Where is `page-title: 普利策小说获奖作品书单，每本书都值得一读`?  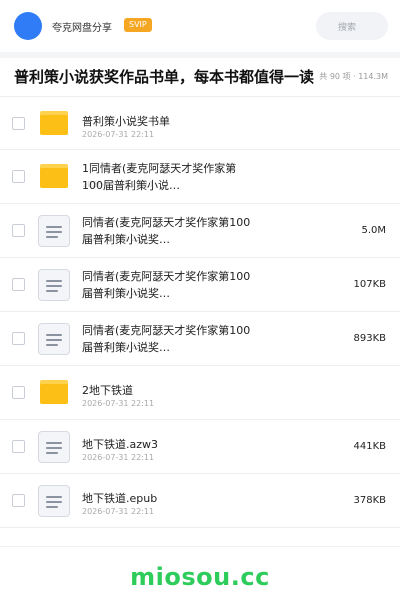 page-title: 普利策小说获奖作品书单，每本书都值得一读 is located at coordinates (164, 77).